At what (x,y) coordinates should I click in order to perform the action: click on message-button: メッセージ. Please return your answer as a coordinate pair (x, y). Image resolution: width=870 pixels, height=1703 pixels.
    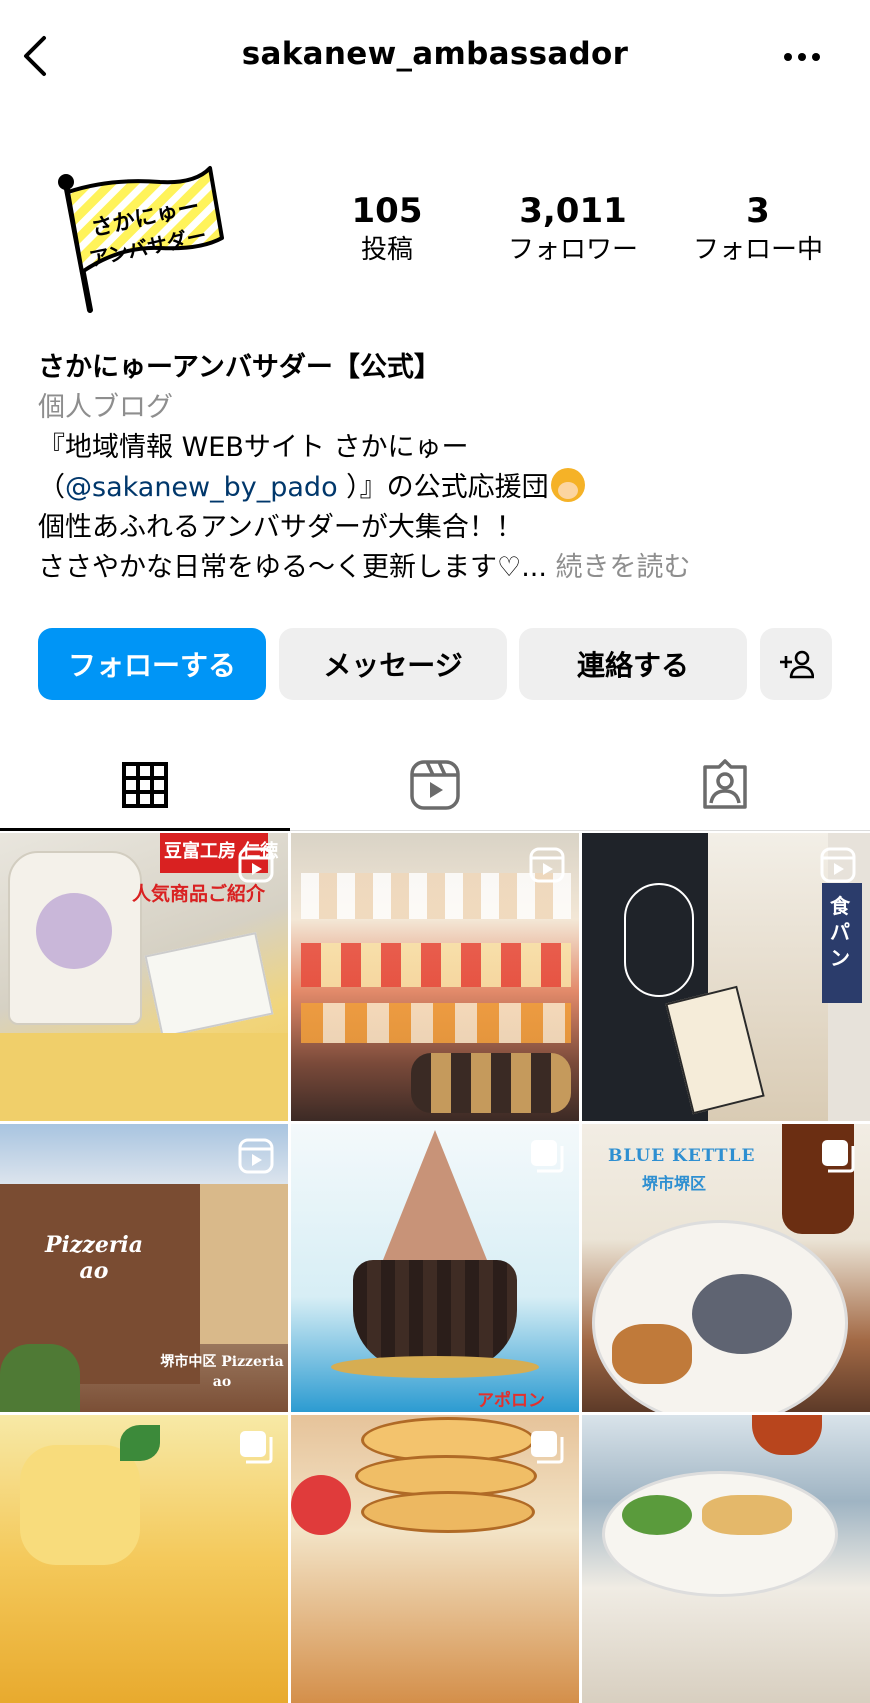
    Looking at the image, I should click on (393, 664).